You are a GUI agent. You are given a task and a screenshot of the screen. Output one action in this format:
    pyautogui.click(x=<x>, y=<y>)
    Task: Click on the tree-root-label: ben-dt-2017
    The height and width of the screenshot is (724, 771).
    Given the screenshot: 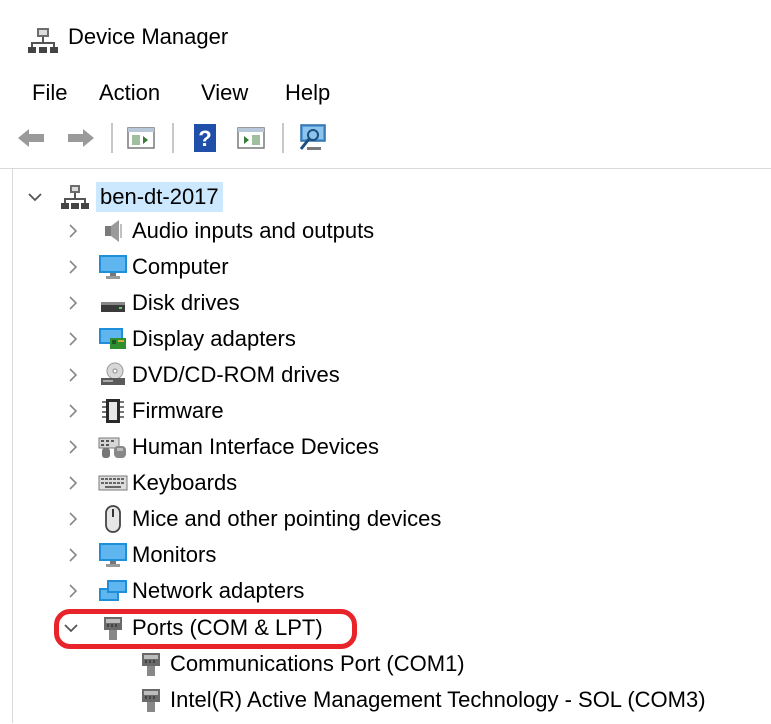 What is the action you would take?
    pyautogui.click(x=159, y=197)
    